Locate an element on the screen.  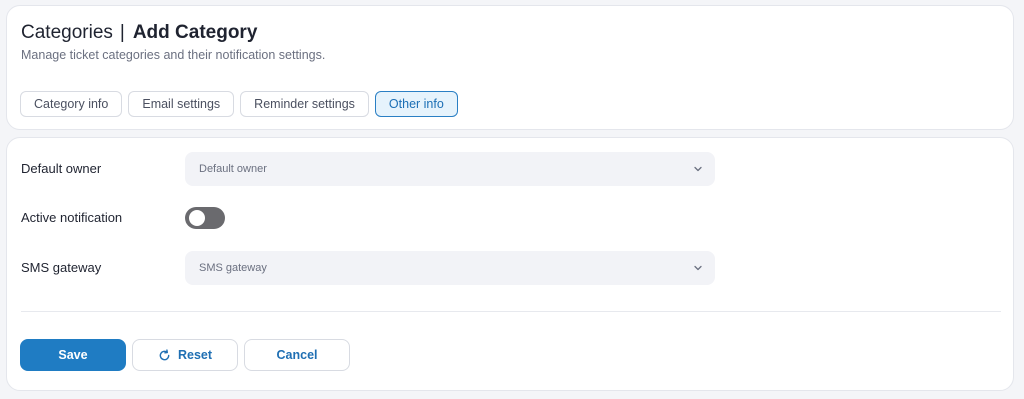
form-divider is located at coordinates (511, 311).